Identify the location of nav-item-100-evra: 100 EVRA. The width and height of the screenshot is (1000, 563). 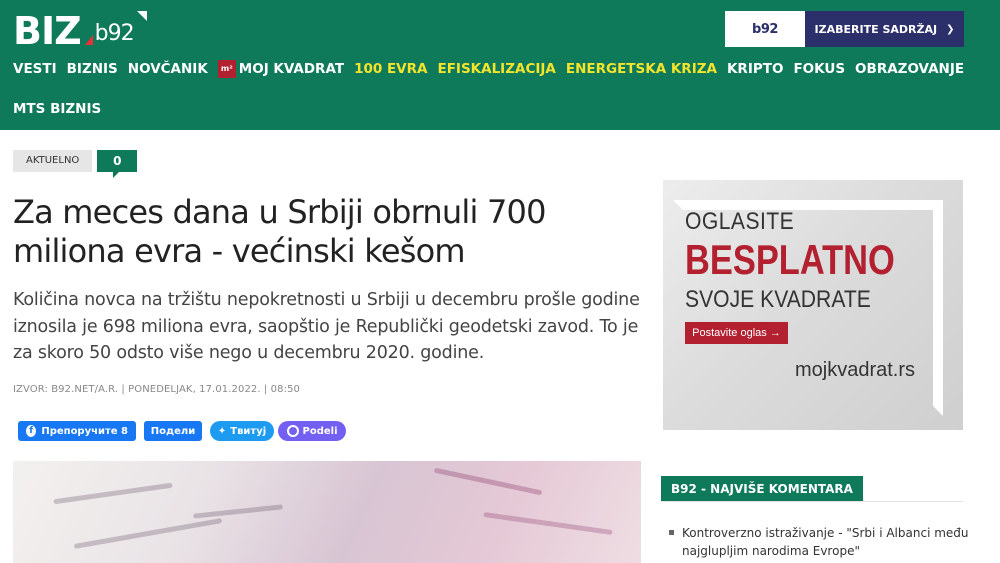
(390, 69).